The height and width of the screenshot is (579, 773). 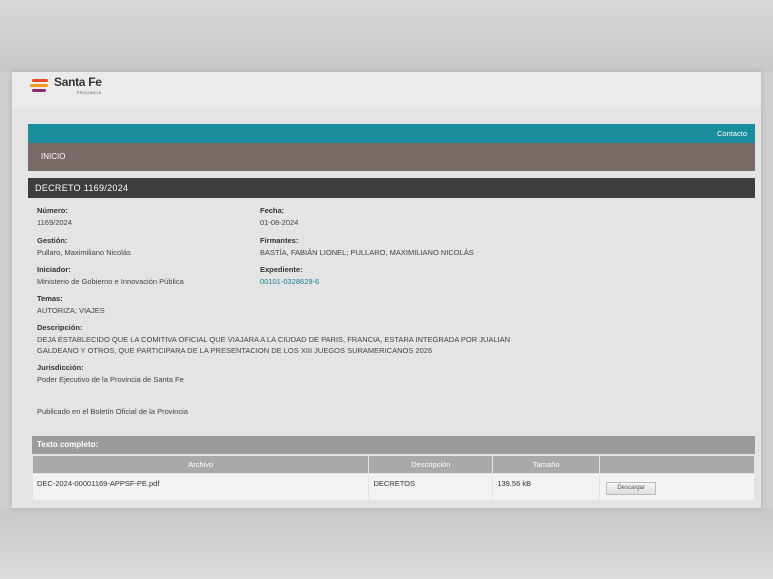 I want to click on texto-completo-title: Texto completo:, so click(x=68, y=444).